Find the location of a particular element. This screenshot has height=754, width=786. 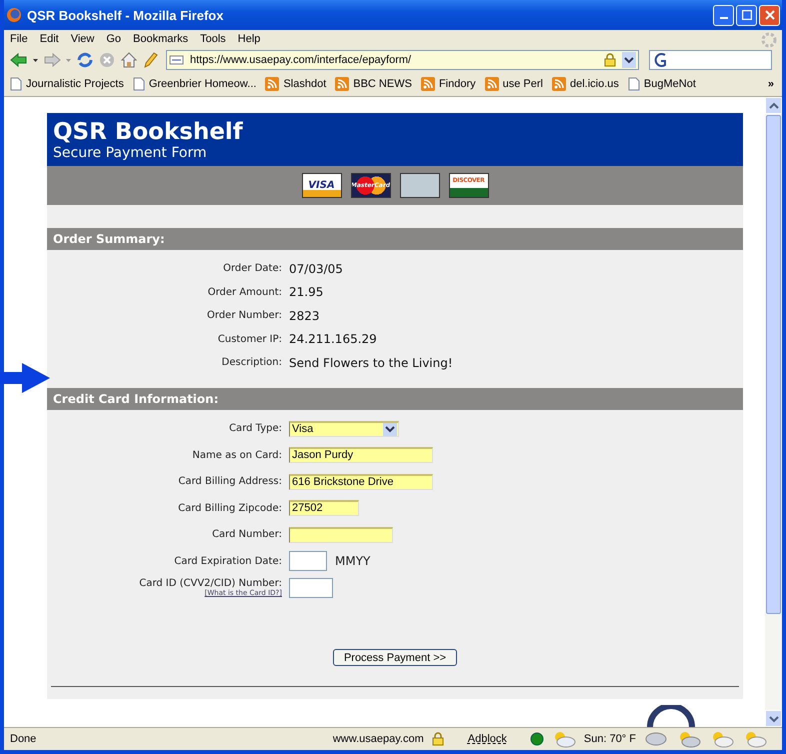

close-button is located at coordinates (769, 15).